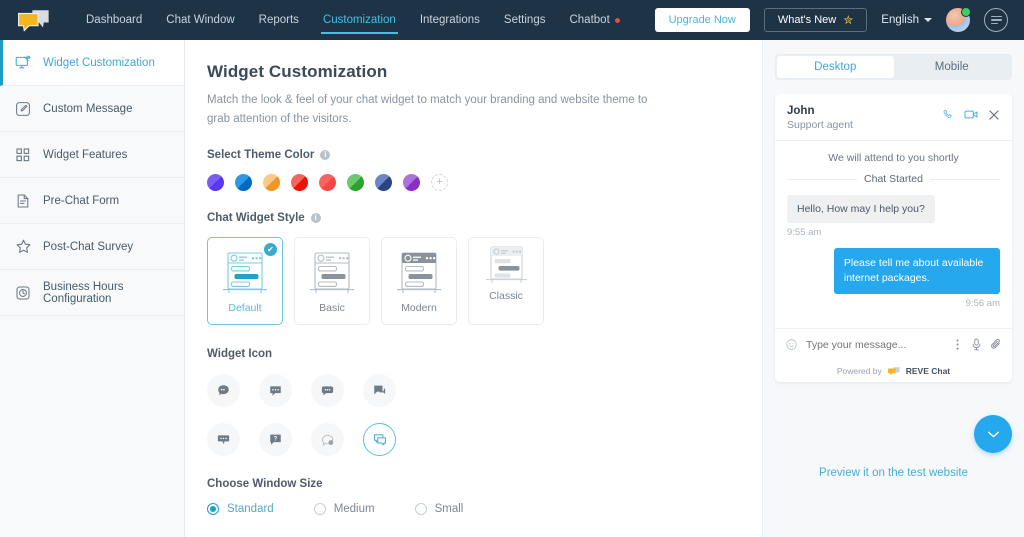  I want to click on widget-customization-icon, so click(23, 63).